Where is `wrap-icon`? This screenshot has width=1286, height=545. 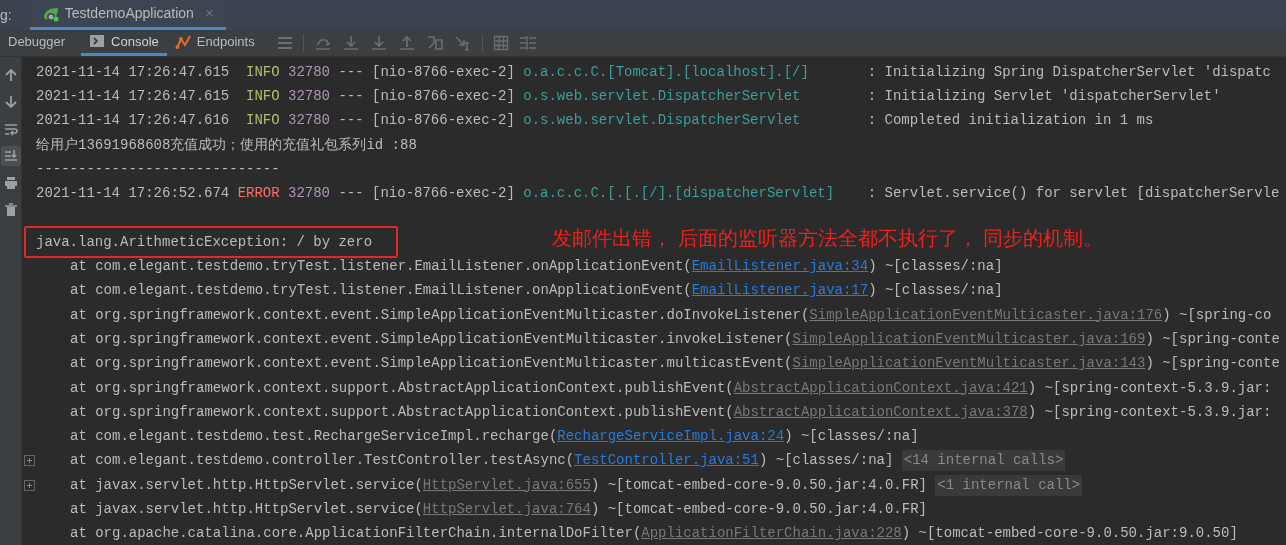 wrap-icon is located at coordinates (10, 129).